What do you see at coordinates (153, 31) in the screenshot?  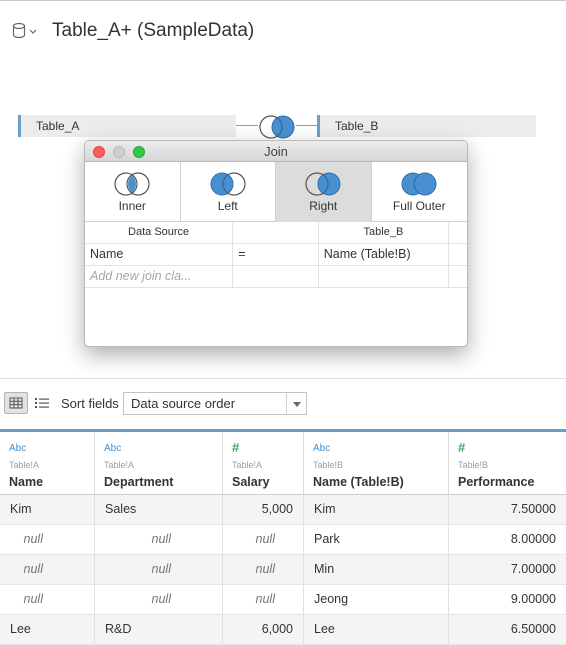 I see `data-source-title: Table_A+ (SampleData)` at bounding box center [153, 31].